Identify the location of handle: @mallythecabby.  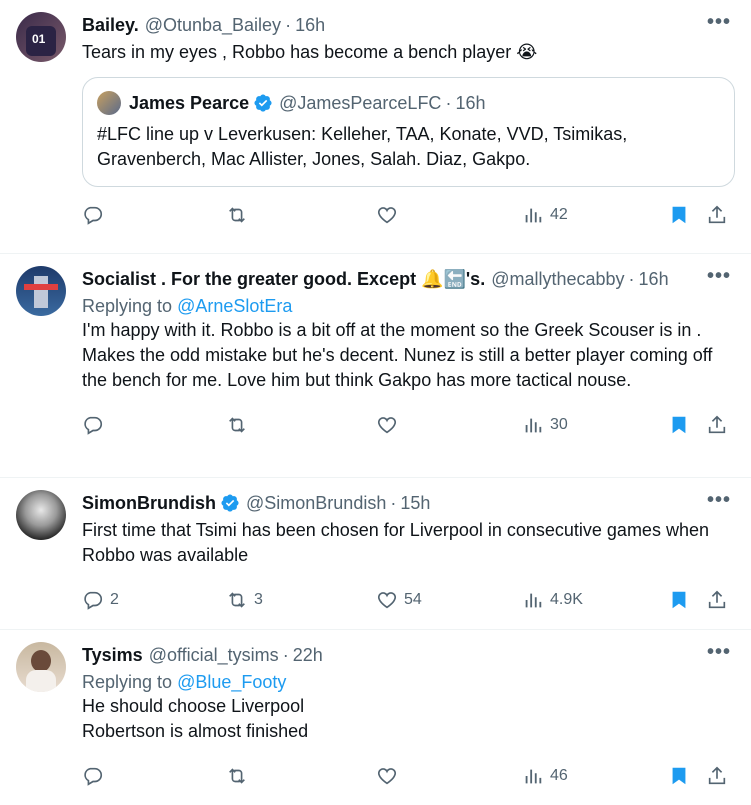
(557, 279).